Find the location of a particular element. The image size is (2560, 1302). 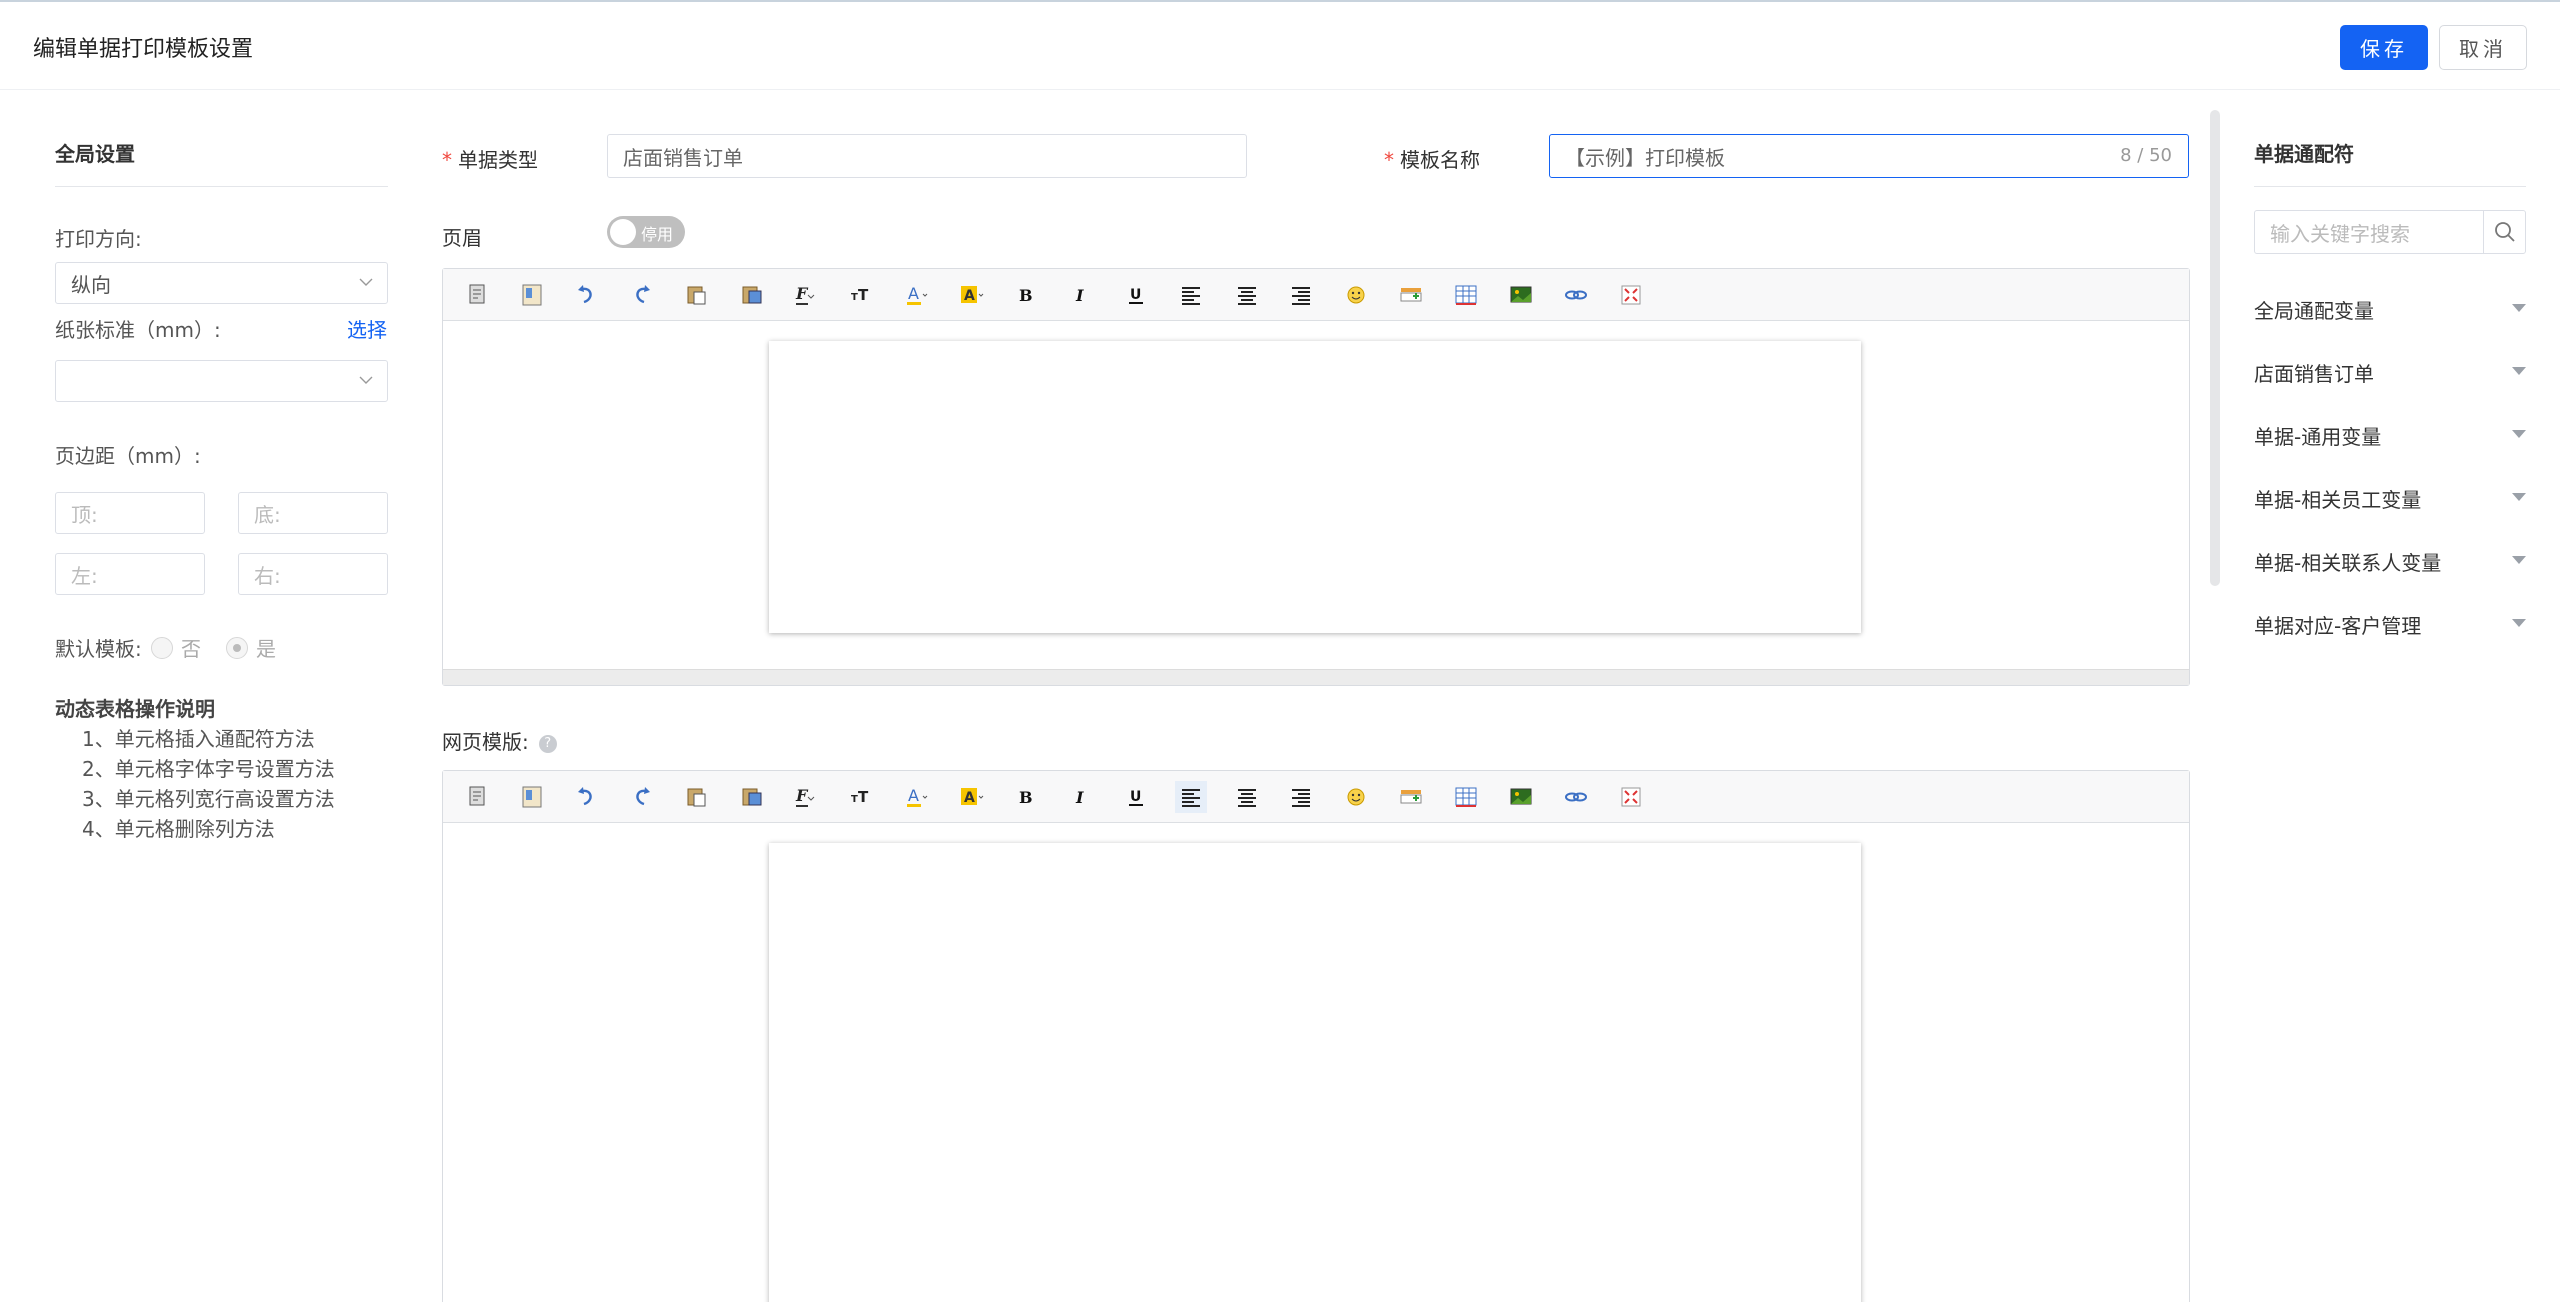

search-button is located at coordinates (2504, 232).